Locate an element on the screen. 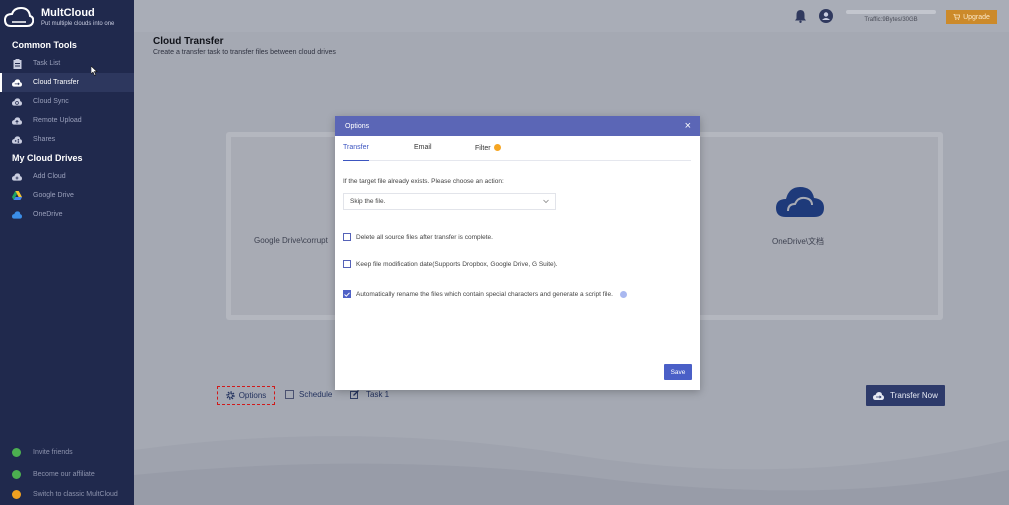  sidebar-item-shares: Shares is located at coordinates (67, 139).